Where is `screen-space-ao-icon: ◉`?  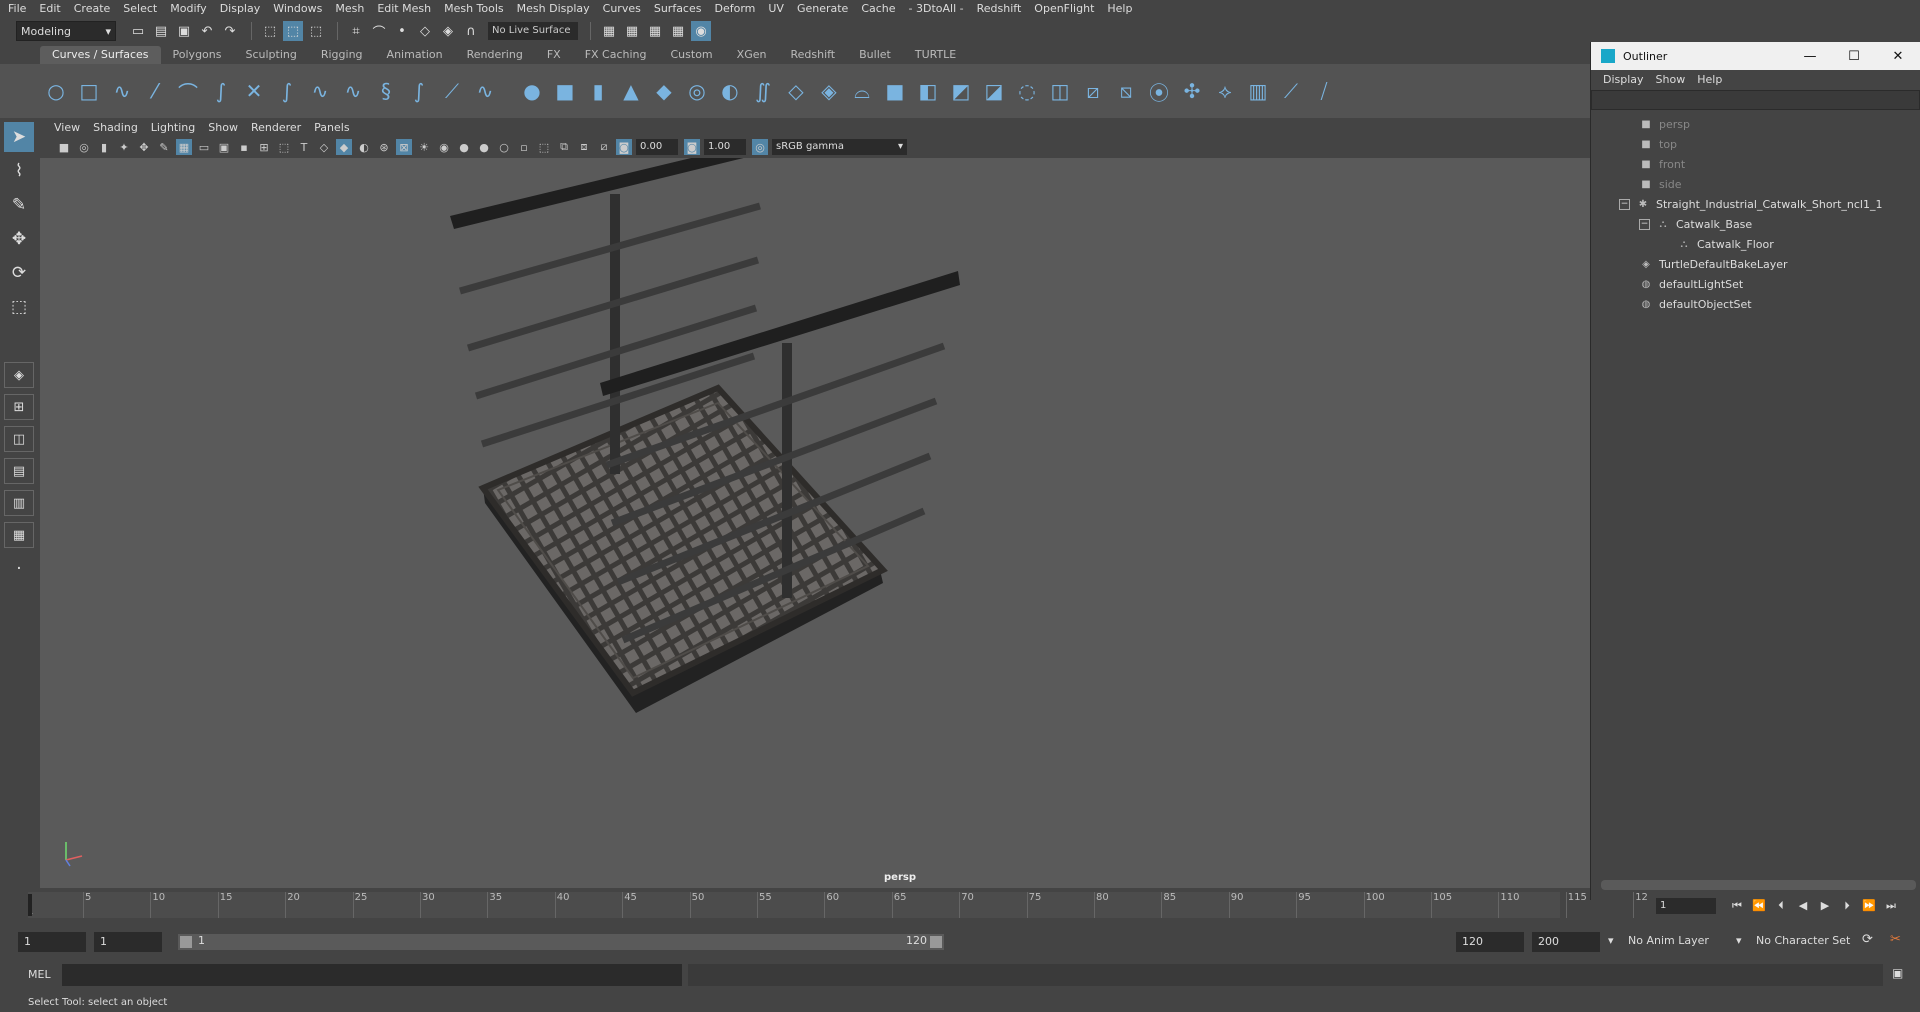
screen-space-ao-icon: ◉ is located at coordinates (444, 147).